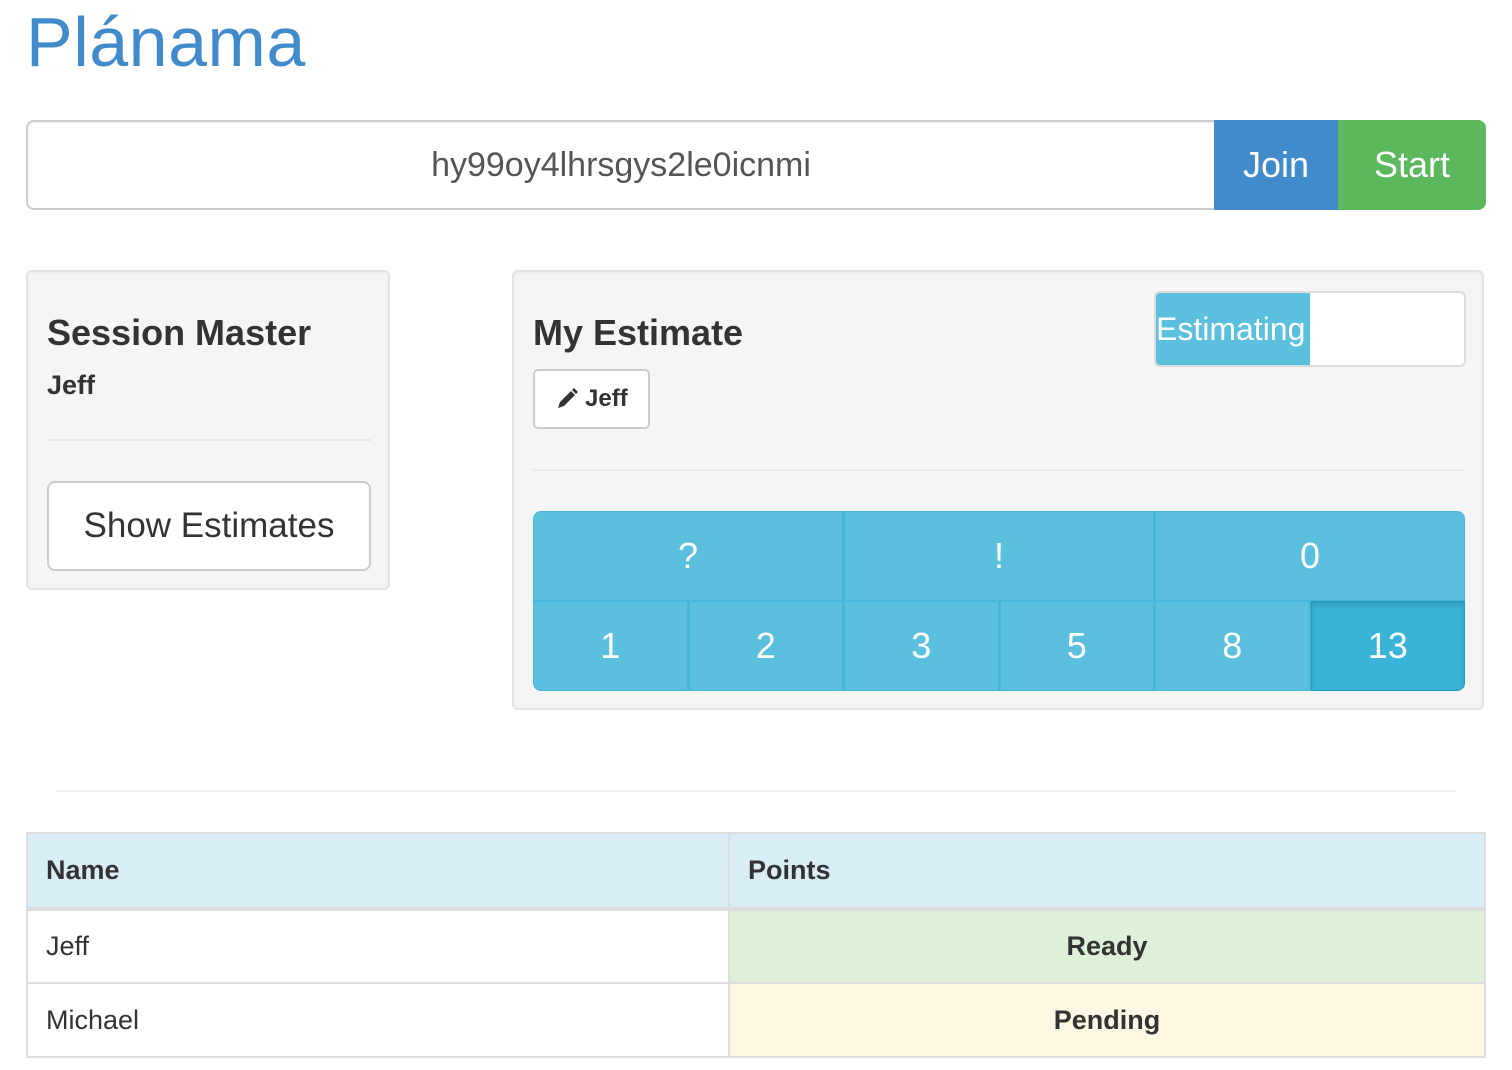 The image size is (1512, 1070). I want to click on my-estimate-heading: My Estimate, so click(638, 332).